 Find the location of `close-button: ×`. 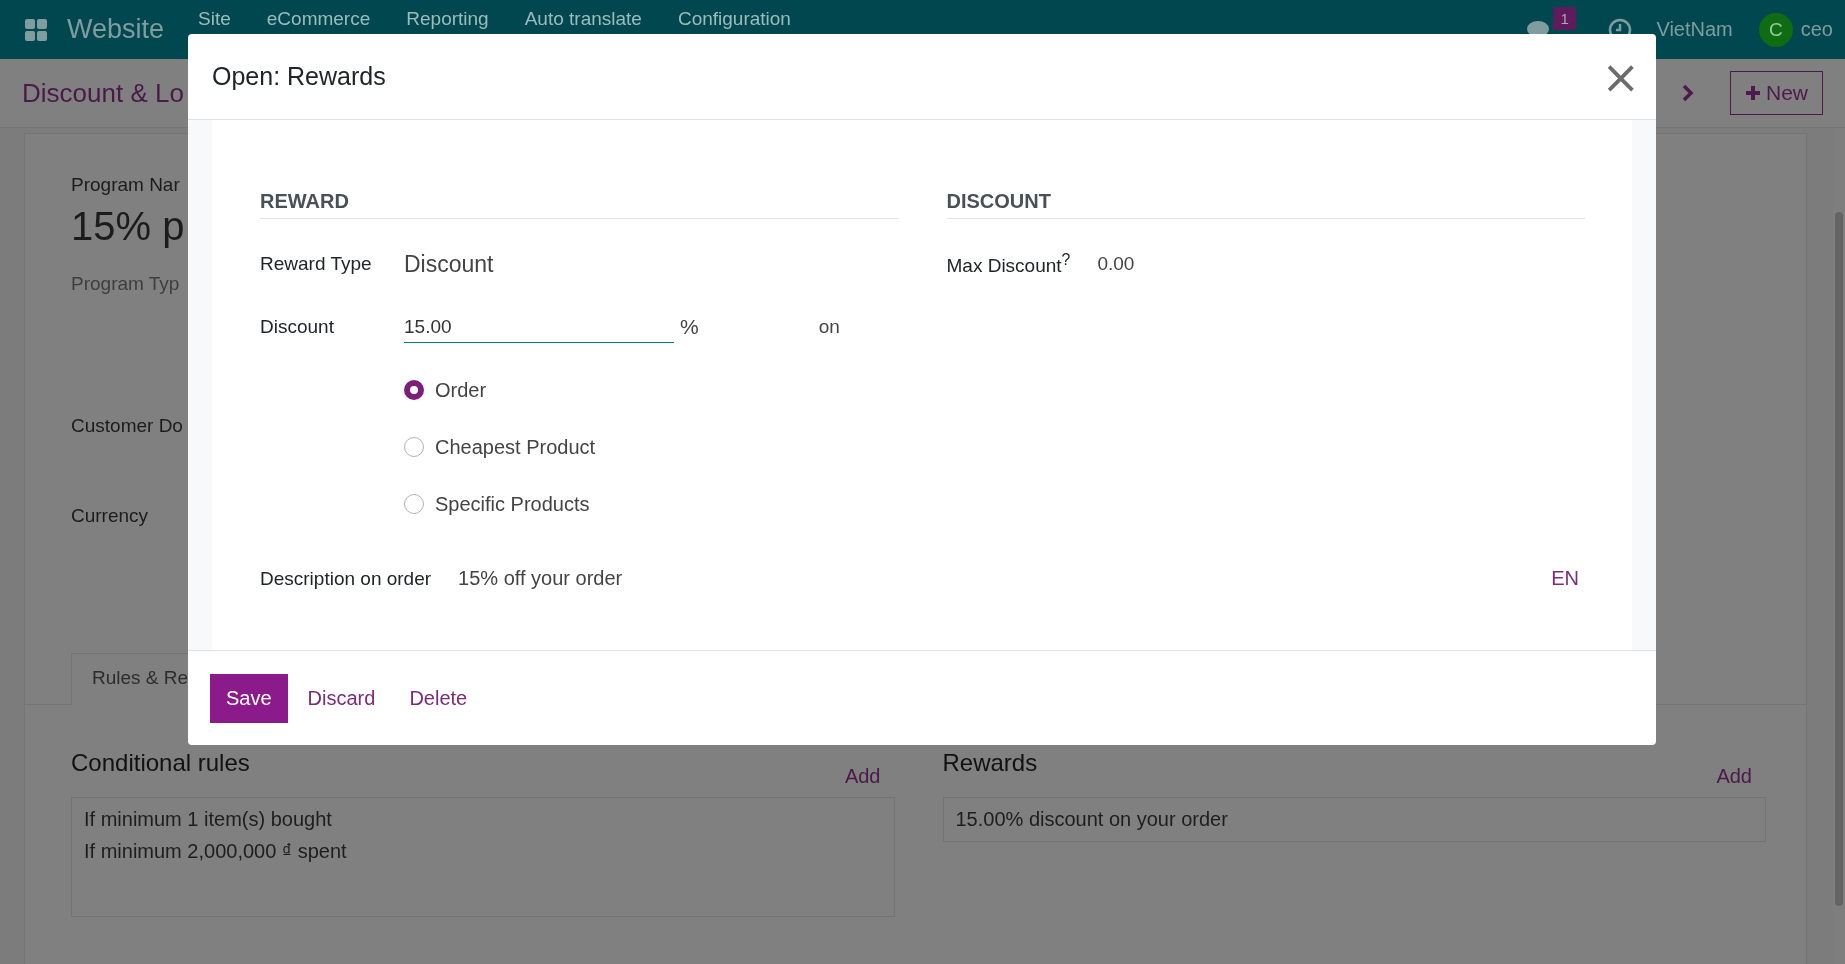

close-button: × is located at coordinates (1620, 76).